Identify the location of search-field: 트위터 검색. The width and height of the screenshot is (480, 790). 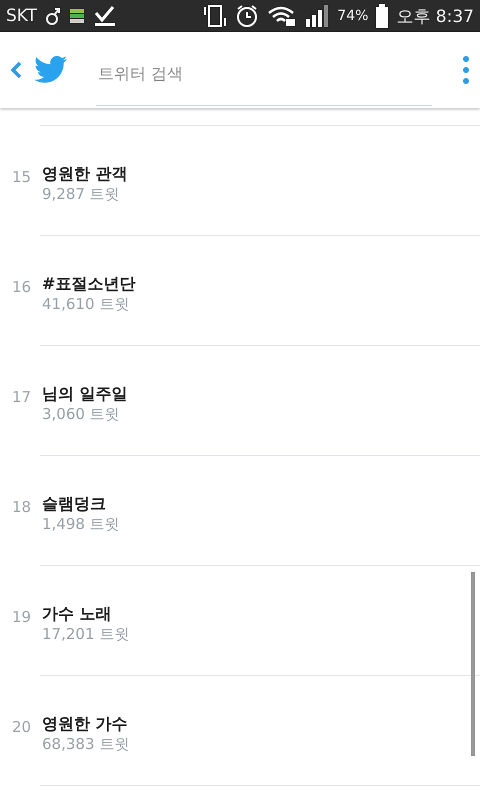
(264, 74).